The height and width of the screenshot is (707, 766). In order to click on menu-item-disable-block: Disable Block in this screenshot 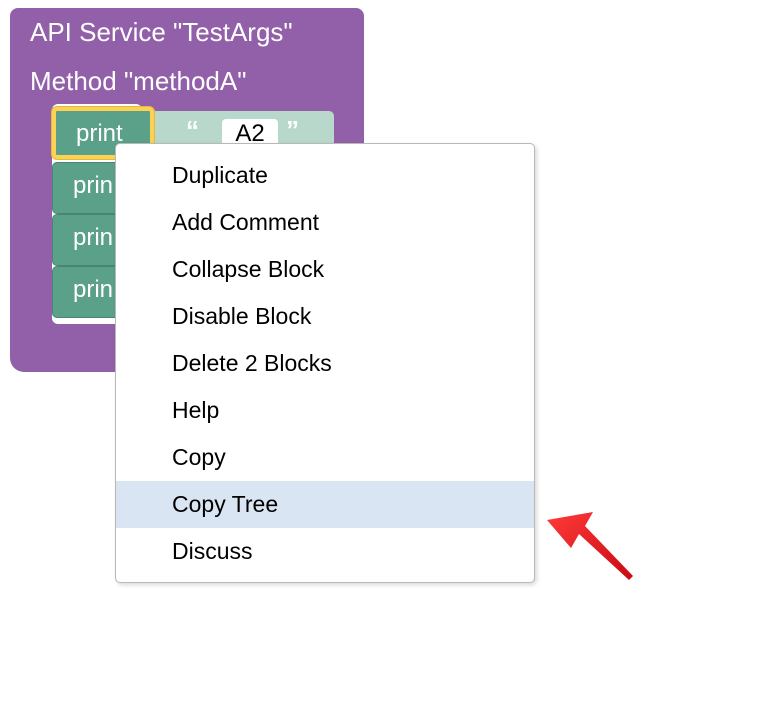, I will do `click(325, 316)`.